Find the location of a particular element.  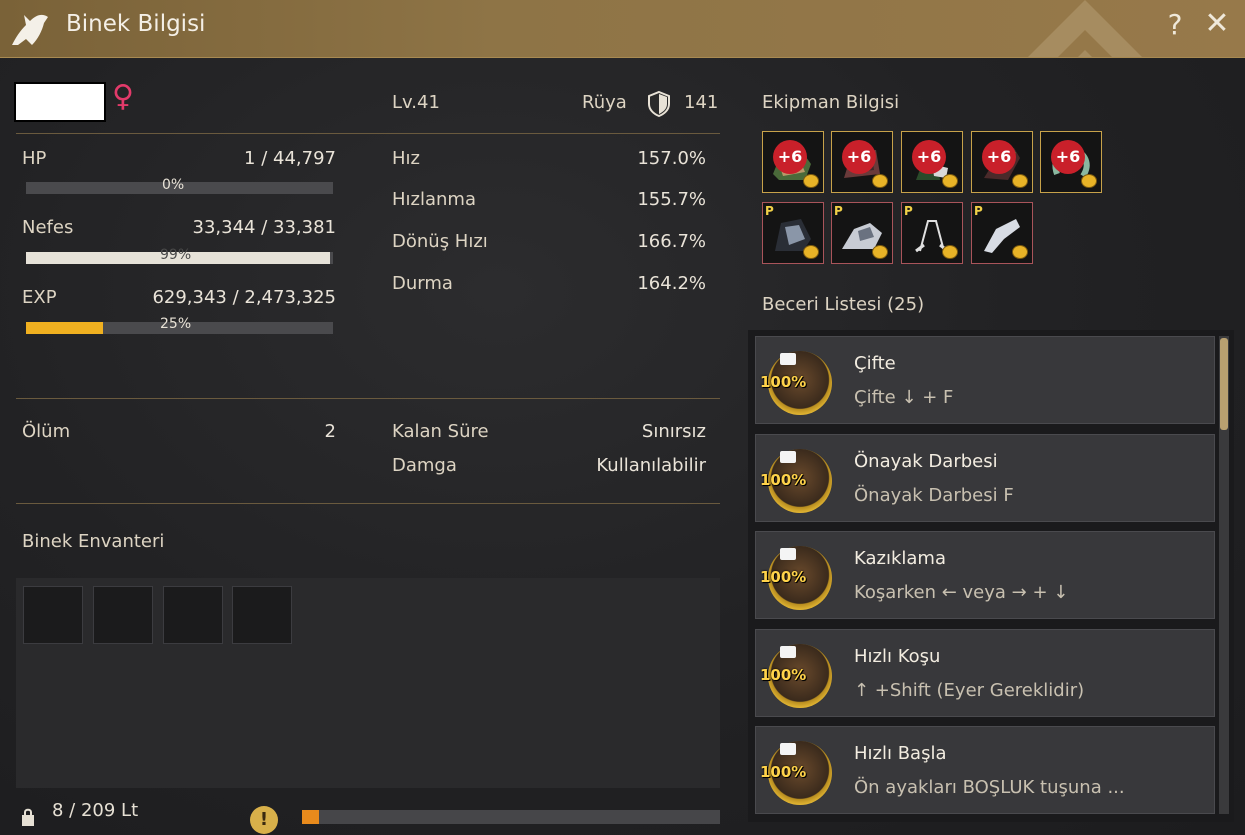

outfit-stirrups-icon: P is located at coordinates (932, 233).